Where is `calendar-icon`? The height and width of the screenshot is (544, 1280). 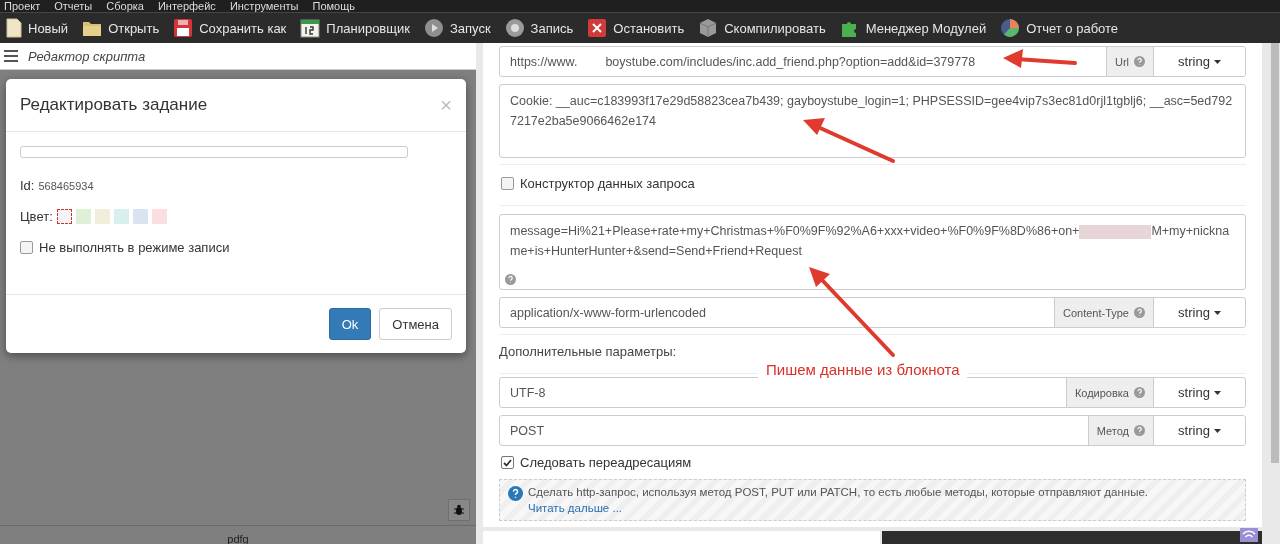
calendar-icon is located at coordinates (310, 28).